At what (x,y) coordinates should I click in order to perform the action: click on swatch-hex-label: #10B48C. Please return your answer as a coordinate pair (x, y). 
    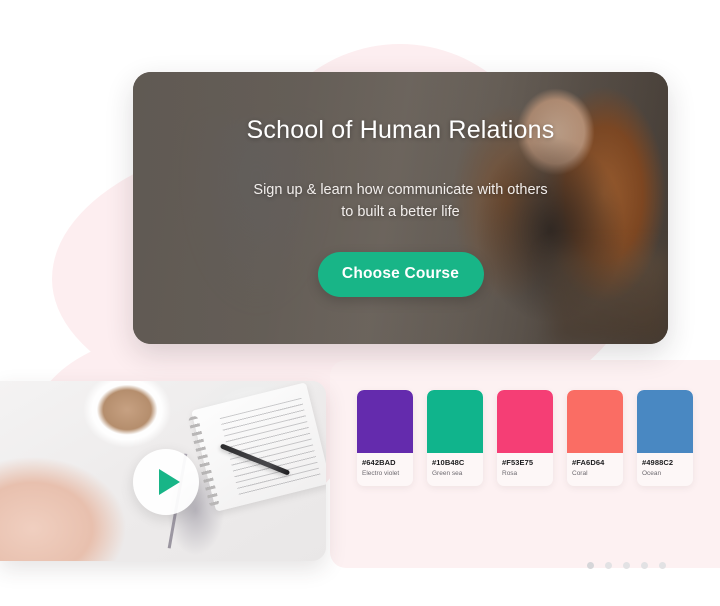
    Looking at the image, I should click on (448, 462).